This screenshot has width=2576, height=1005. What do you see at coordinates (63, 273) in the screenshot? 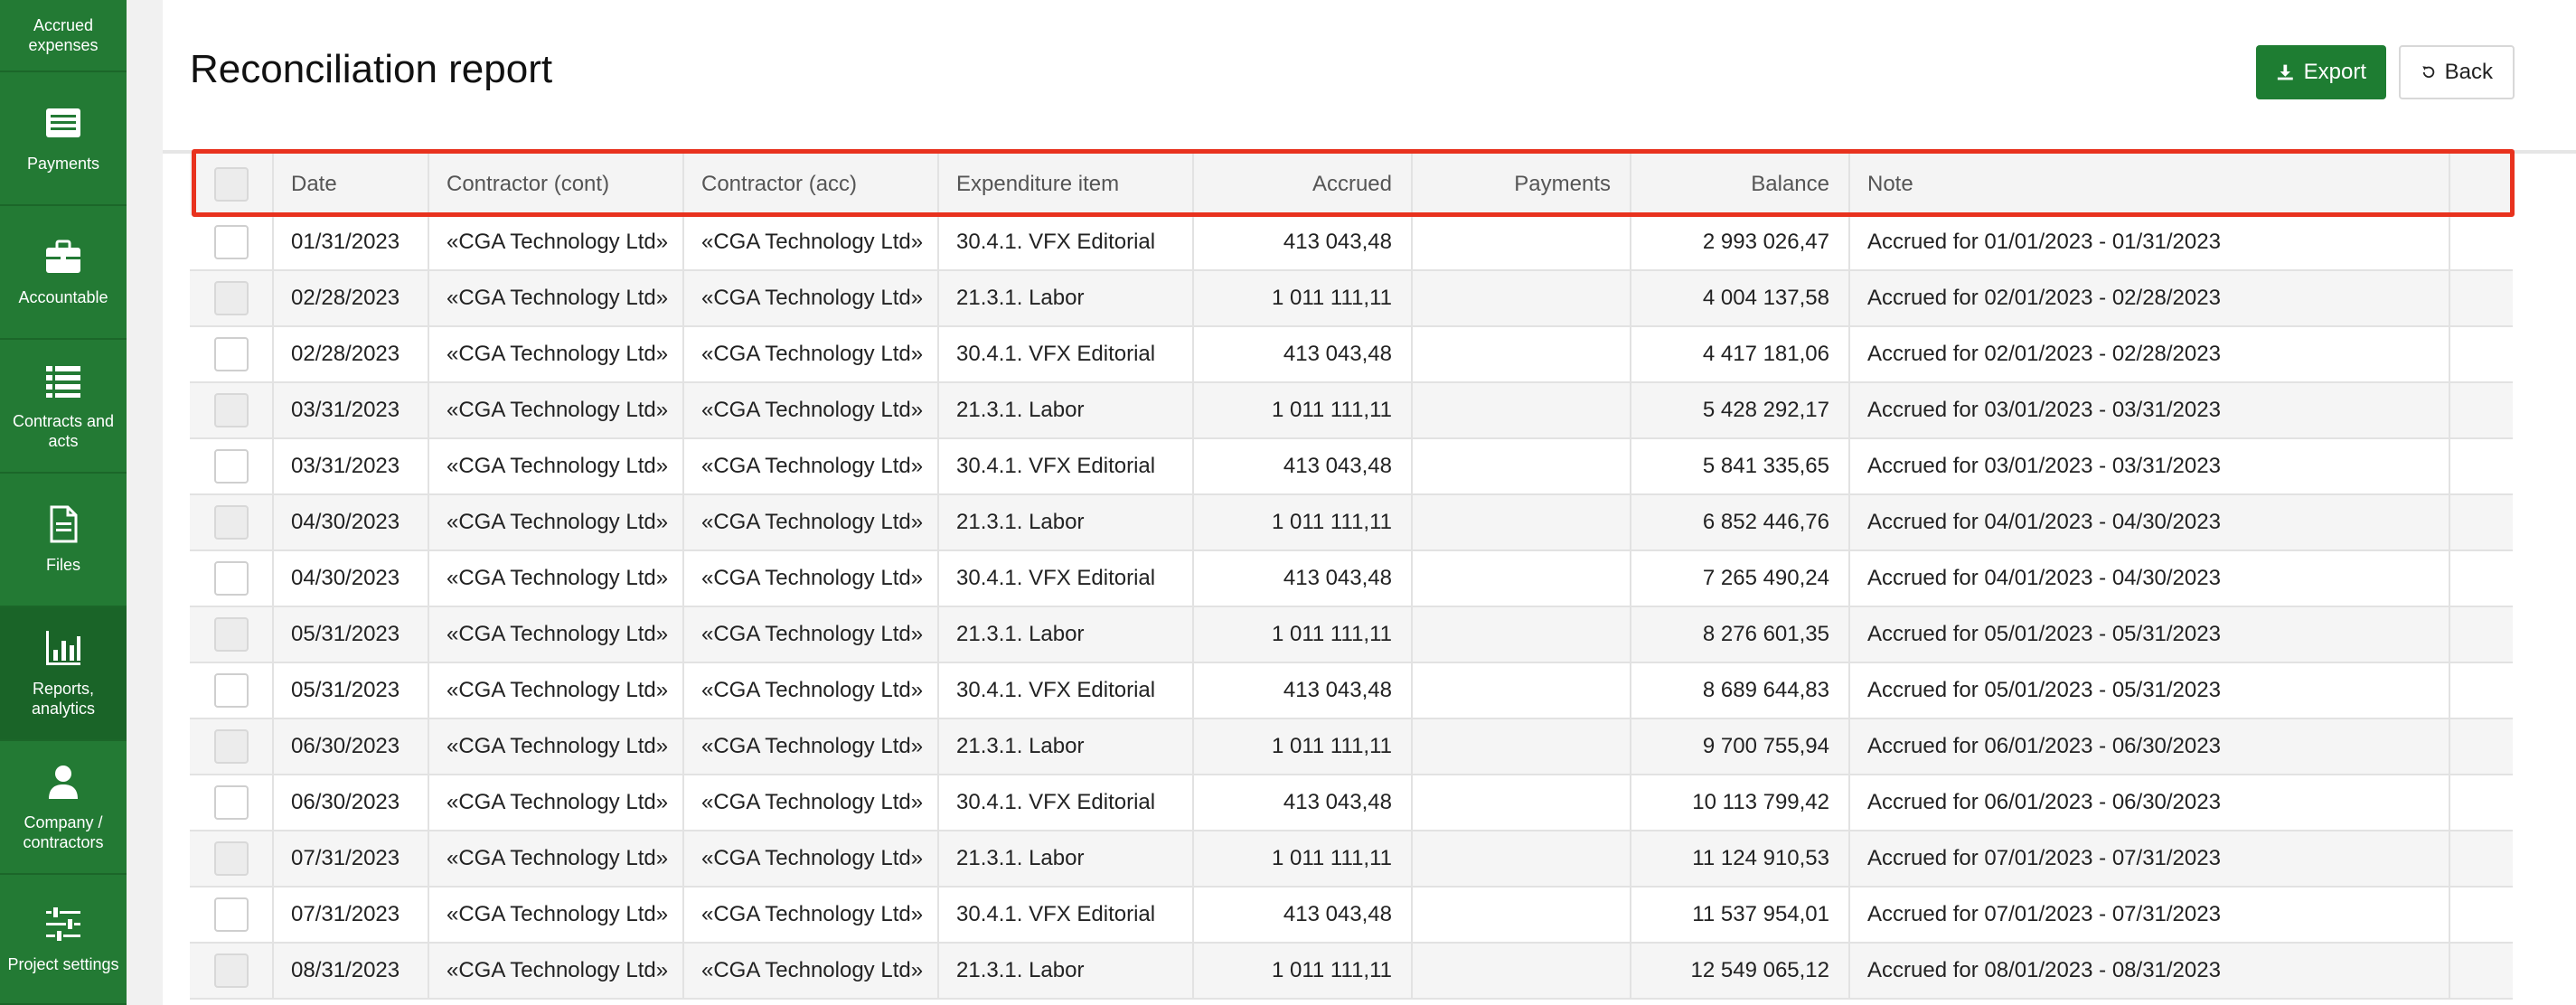
I see `sidebar-item-accountable: Accountable` at bounding box center [63, 273].